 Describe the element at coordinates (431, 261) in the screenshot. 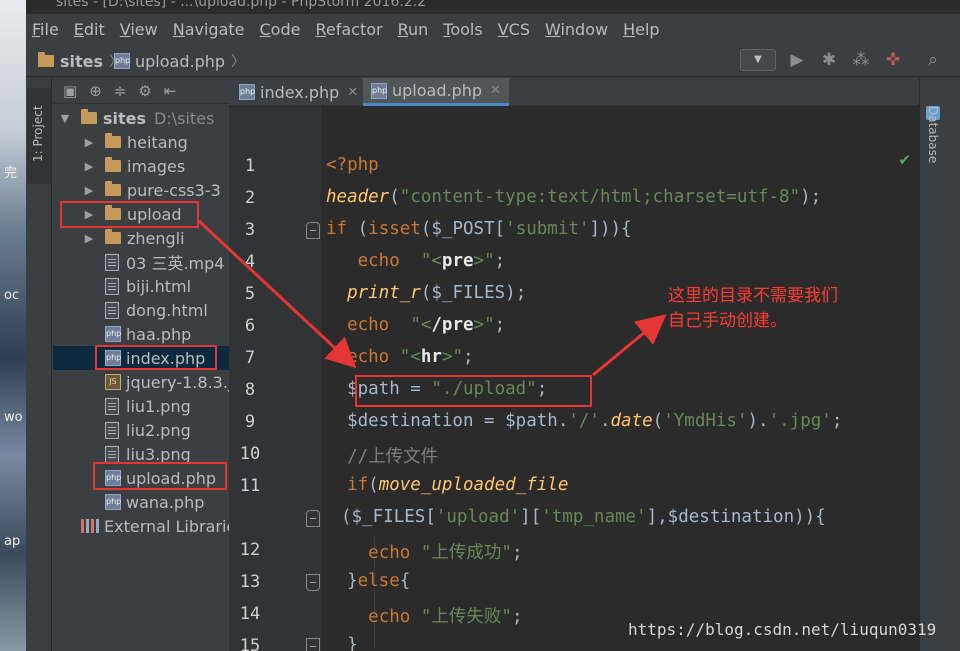

I see `code-line: echo "<pre>";` at that location.